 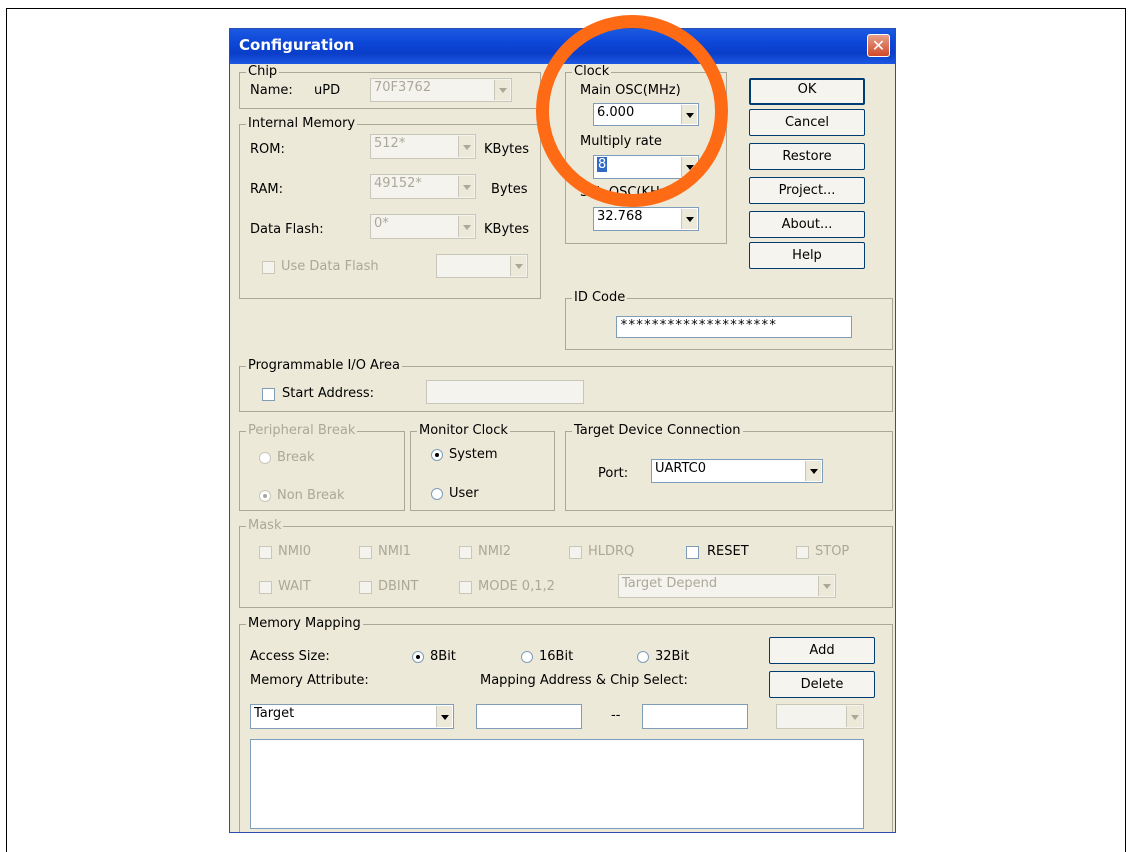 I want to click on size-8bit-radio, so click(x=418, y=657).